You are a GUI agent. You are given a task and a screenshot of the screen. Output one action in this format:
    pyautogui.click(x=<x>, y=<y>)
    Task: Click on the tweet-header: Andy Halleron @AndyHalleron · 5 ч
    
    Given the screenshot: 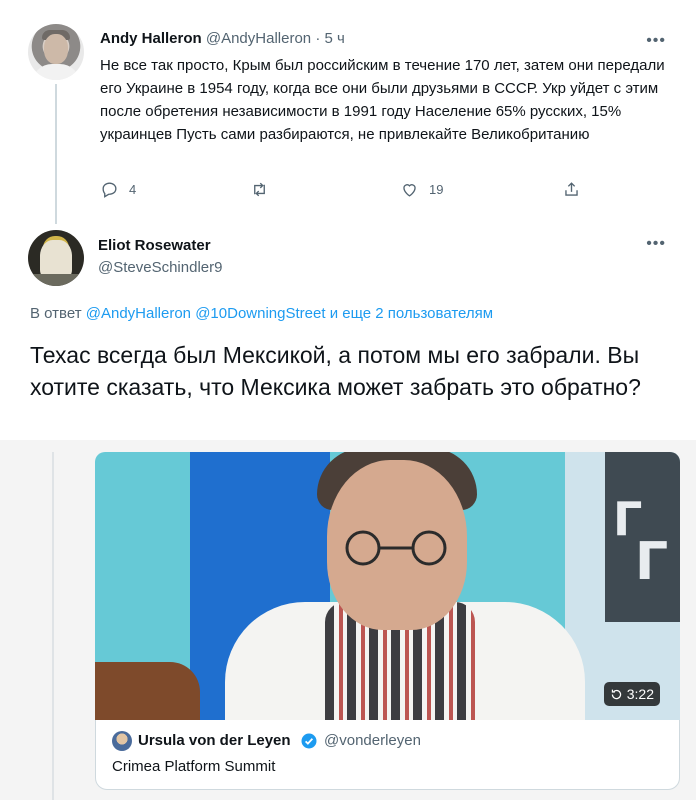 What is the action you would take?
    pyautogui.click(x=222, y=38)
    